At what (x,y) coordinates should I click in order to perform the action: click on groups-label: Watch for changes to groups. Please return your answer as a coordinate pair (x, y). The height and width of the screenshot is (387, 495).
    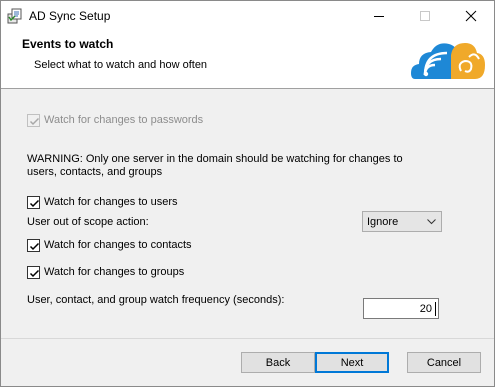
    Looking at the image, I should click on (114, 272).